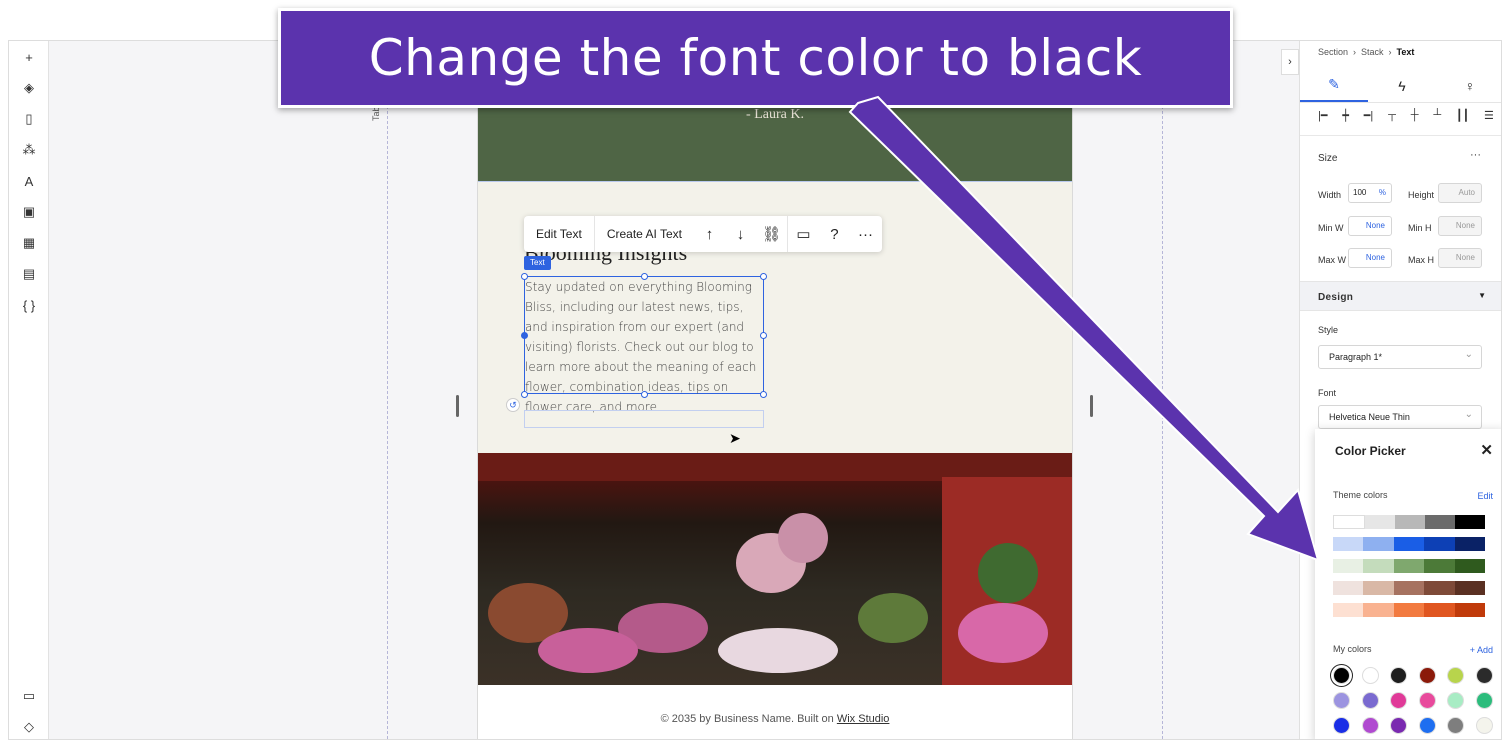 The image size is (1510, 753). I want to click on media-icon: ▣, so click(29, 212).